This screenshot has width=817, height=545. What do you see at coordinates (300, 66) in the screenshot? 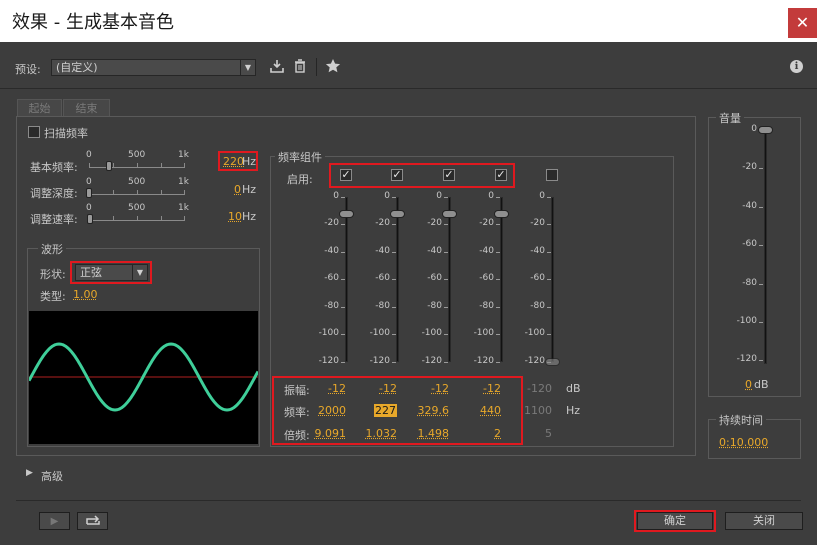
I see `delete-preset-icon` at bounding box center [300, 66].